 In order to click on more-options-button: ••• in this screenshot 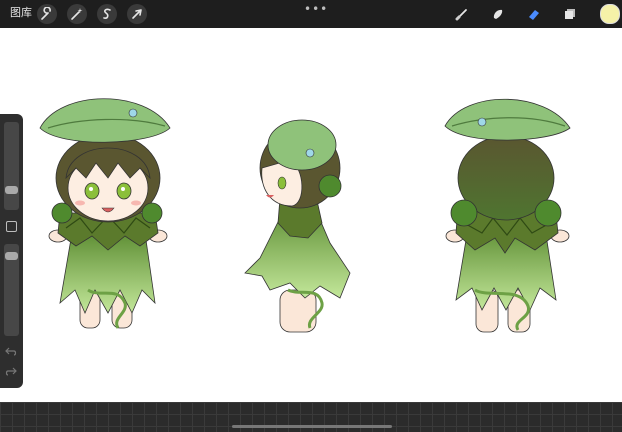, I will do `click(316, 9)`.